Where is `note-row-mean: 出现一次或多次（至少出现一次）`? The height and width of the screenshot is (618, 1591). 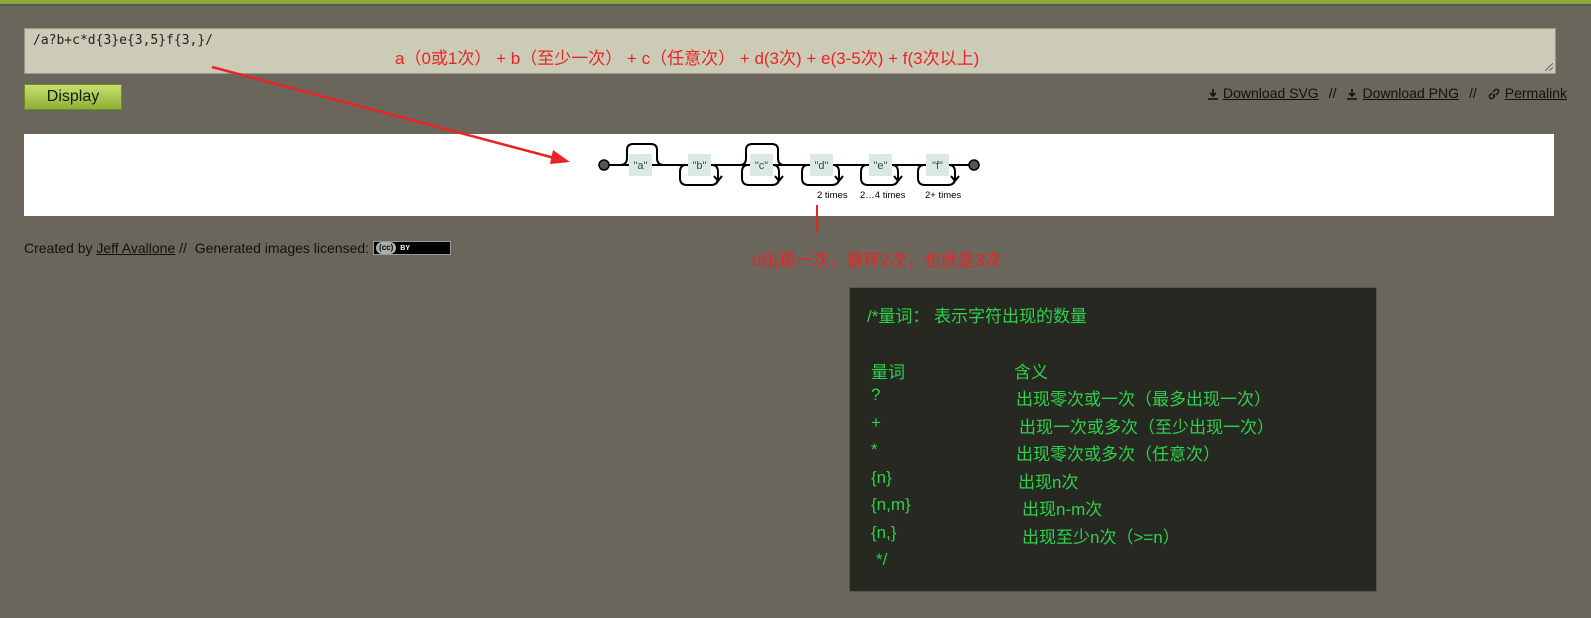
note-row-mean: 出现一次或多次（至少出现一次） is located at coordinates (1146, 427).